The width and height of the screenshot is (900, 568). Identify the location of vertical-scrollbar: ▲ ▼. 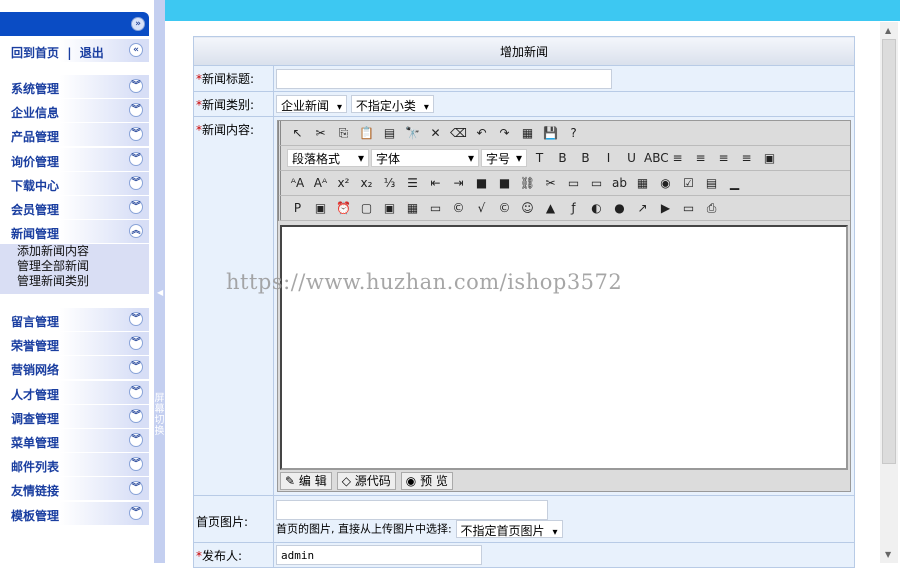
(889, 292).